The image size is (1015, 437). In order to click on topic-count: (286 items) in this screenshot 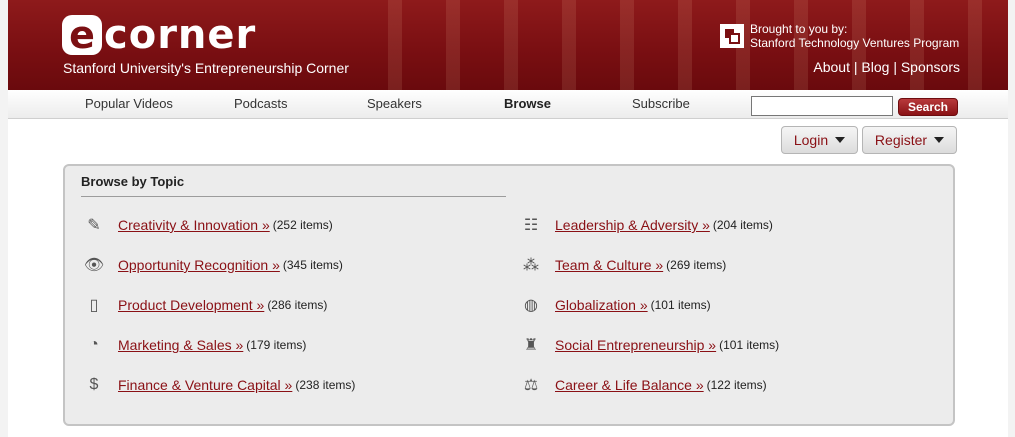, I will do `click(297, 305)`.